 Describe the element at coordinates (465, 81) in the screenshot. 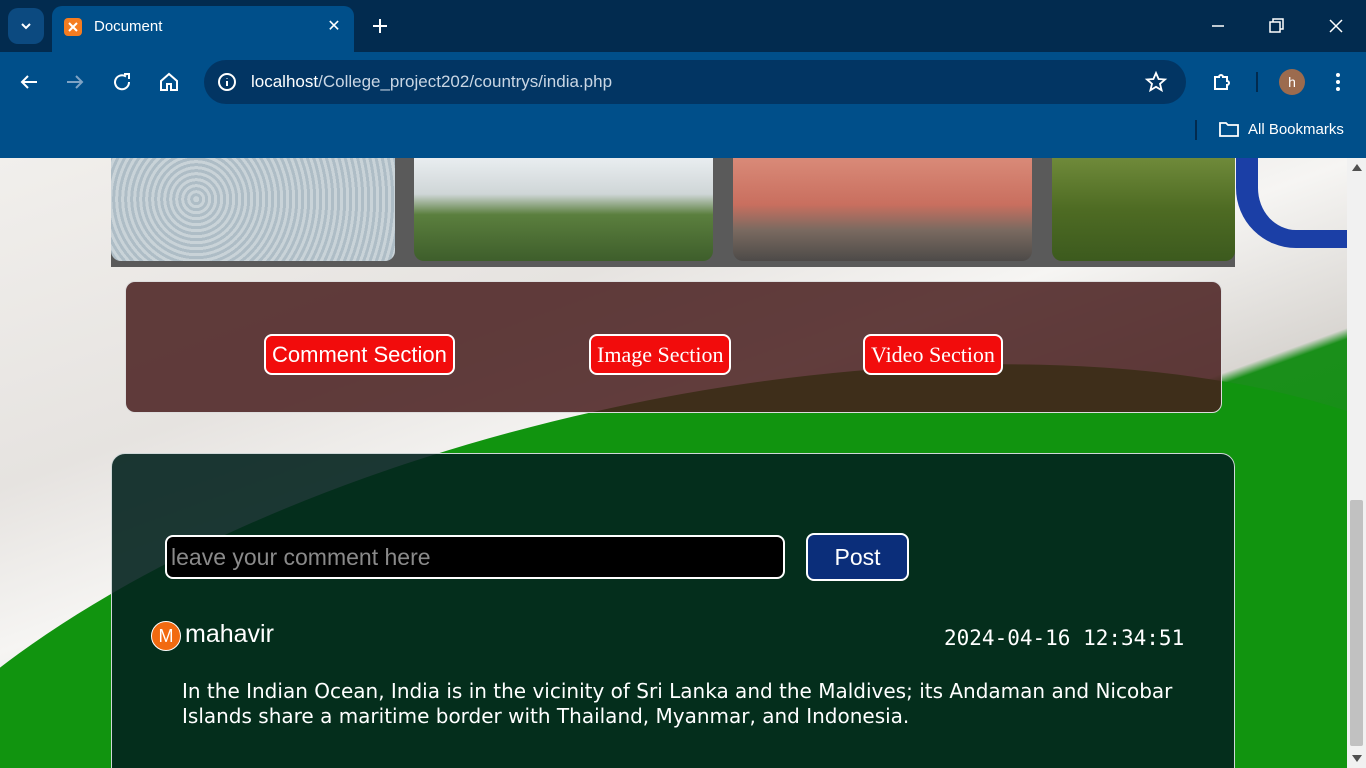

I see `url-path: /College_project202/countrys/india.php` at that location.